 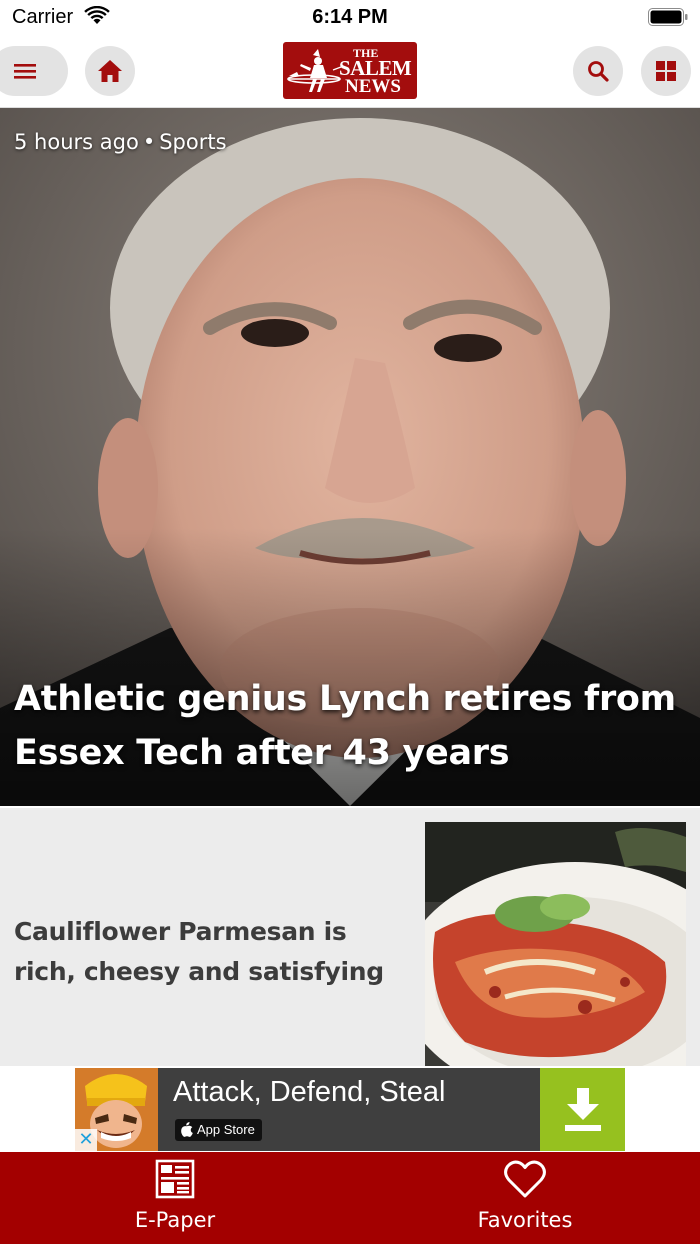 I want to click on menu-icon, so click(x=25, y=71).